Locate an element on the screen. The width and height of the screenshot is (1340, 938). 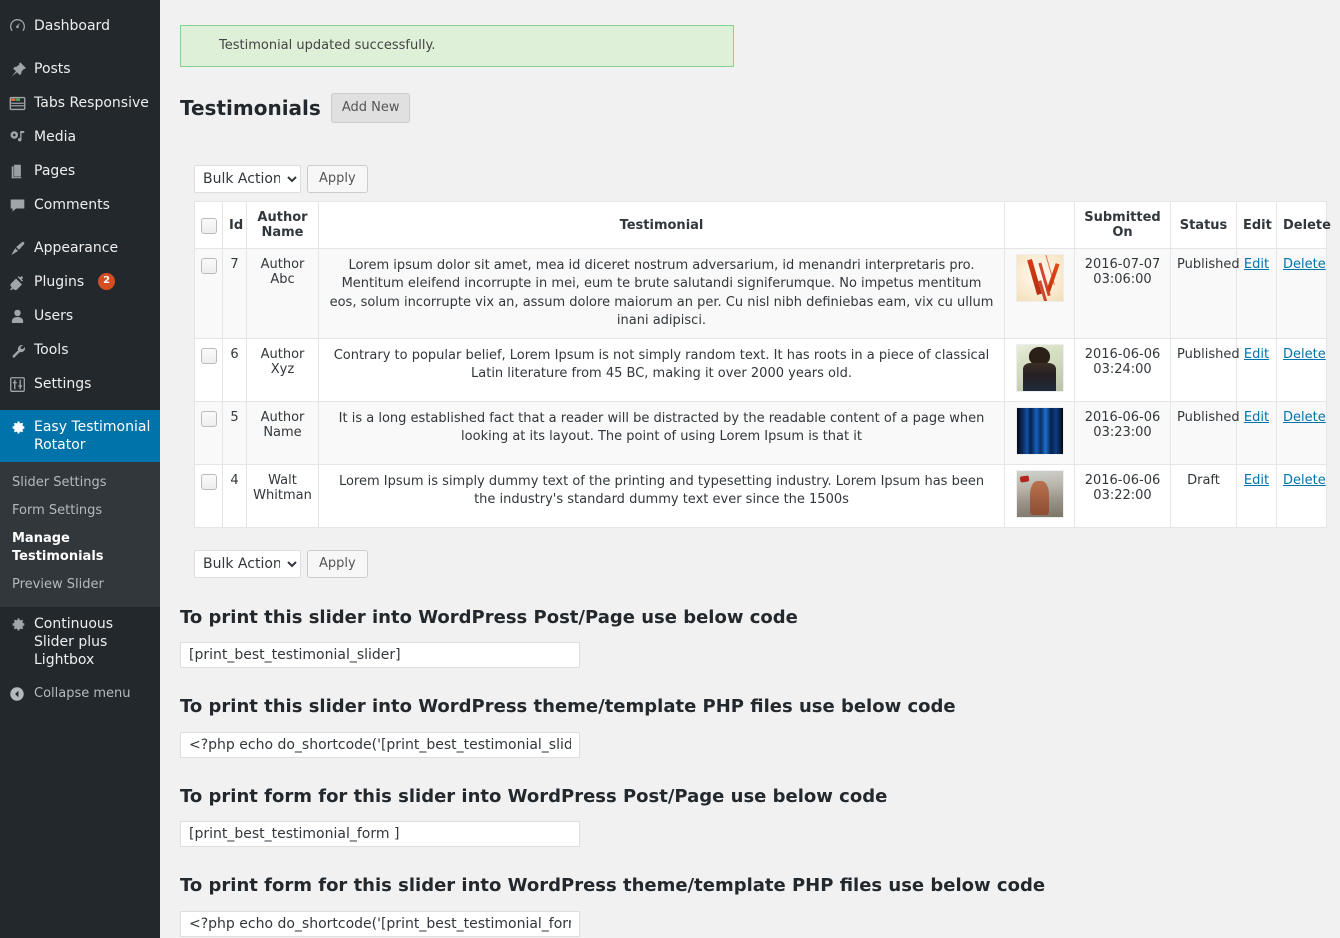
sidebar-item-plugins: Plugins 2 is located at coordinates (80, 282).